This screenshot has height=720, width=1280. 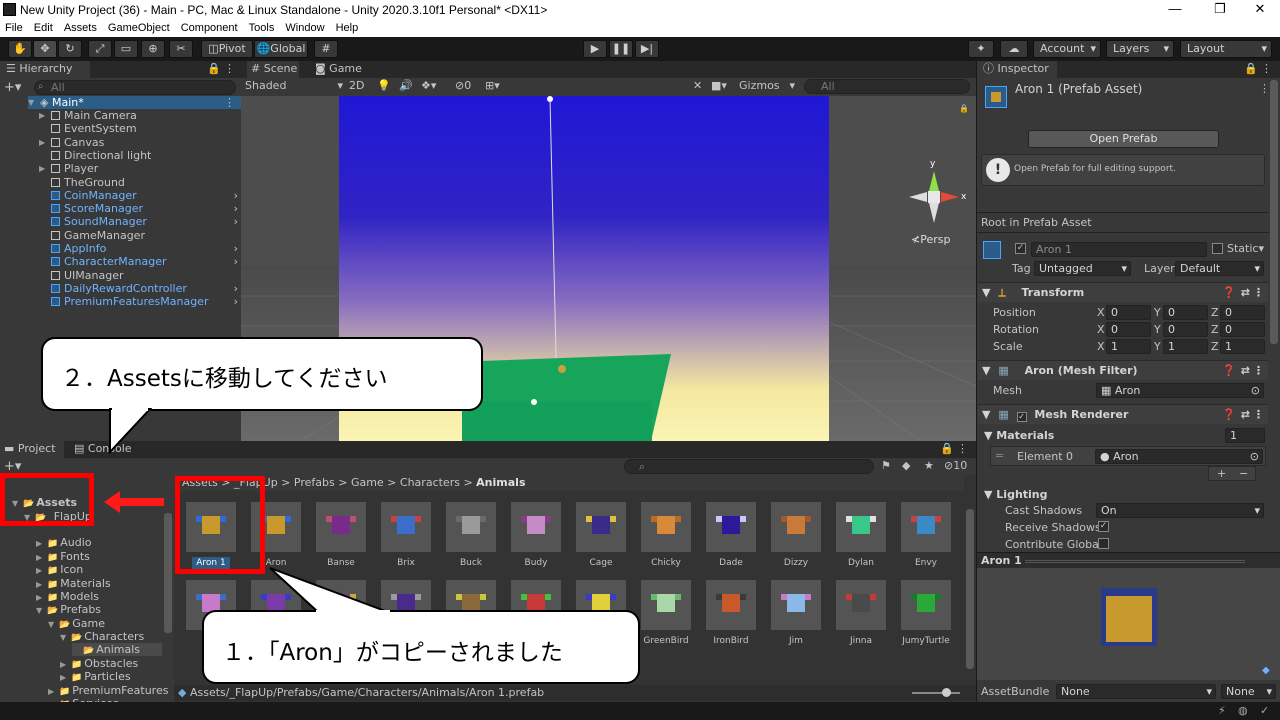 I want to click on asset-item: Envy, so click(x=926, y=535).